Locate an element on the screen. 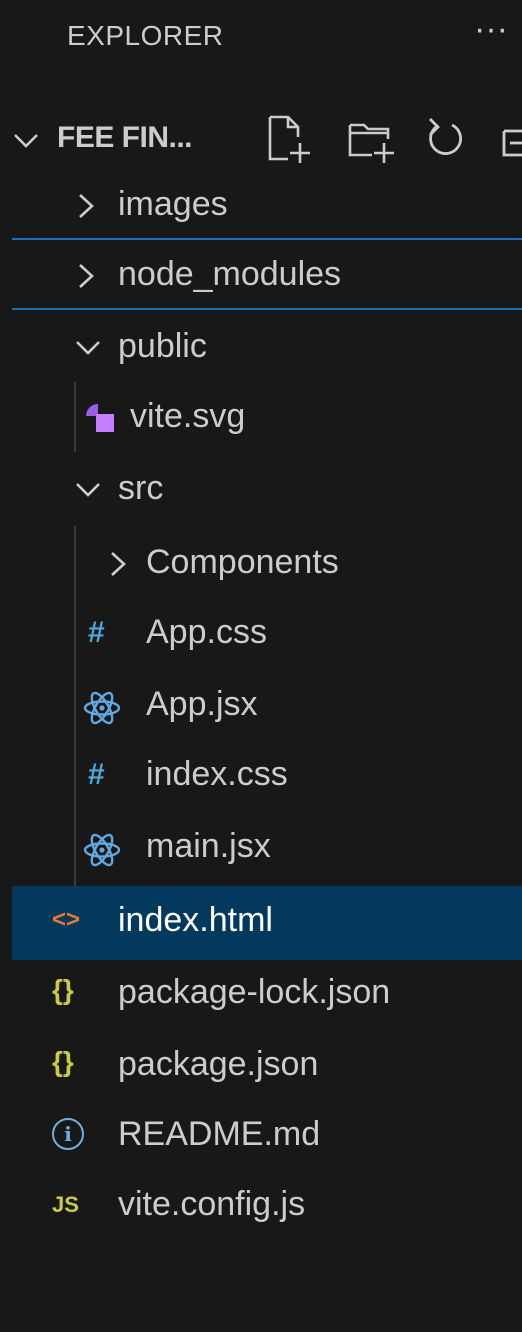  tree-file-main-jsx: main.jsx is located at coordinates (267, 849).